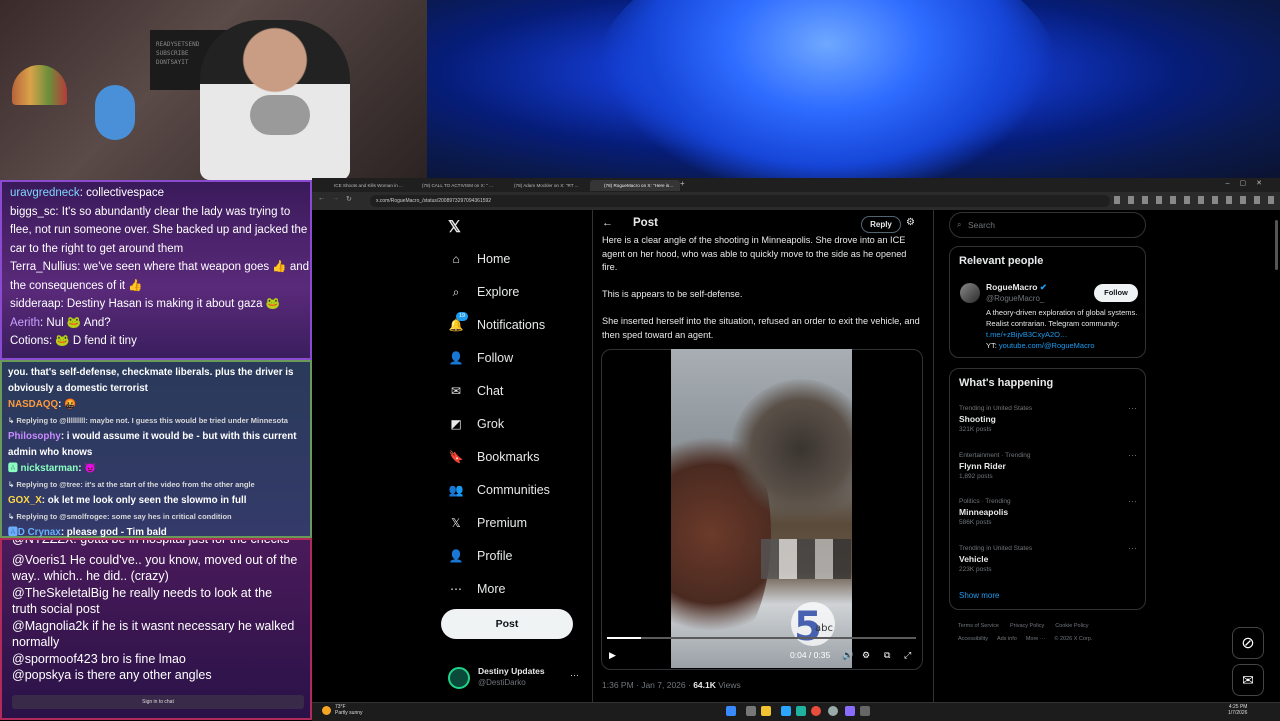  I want to click on chat-username: Terra_Nullius, so click(43, 267).